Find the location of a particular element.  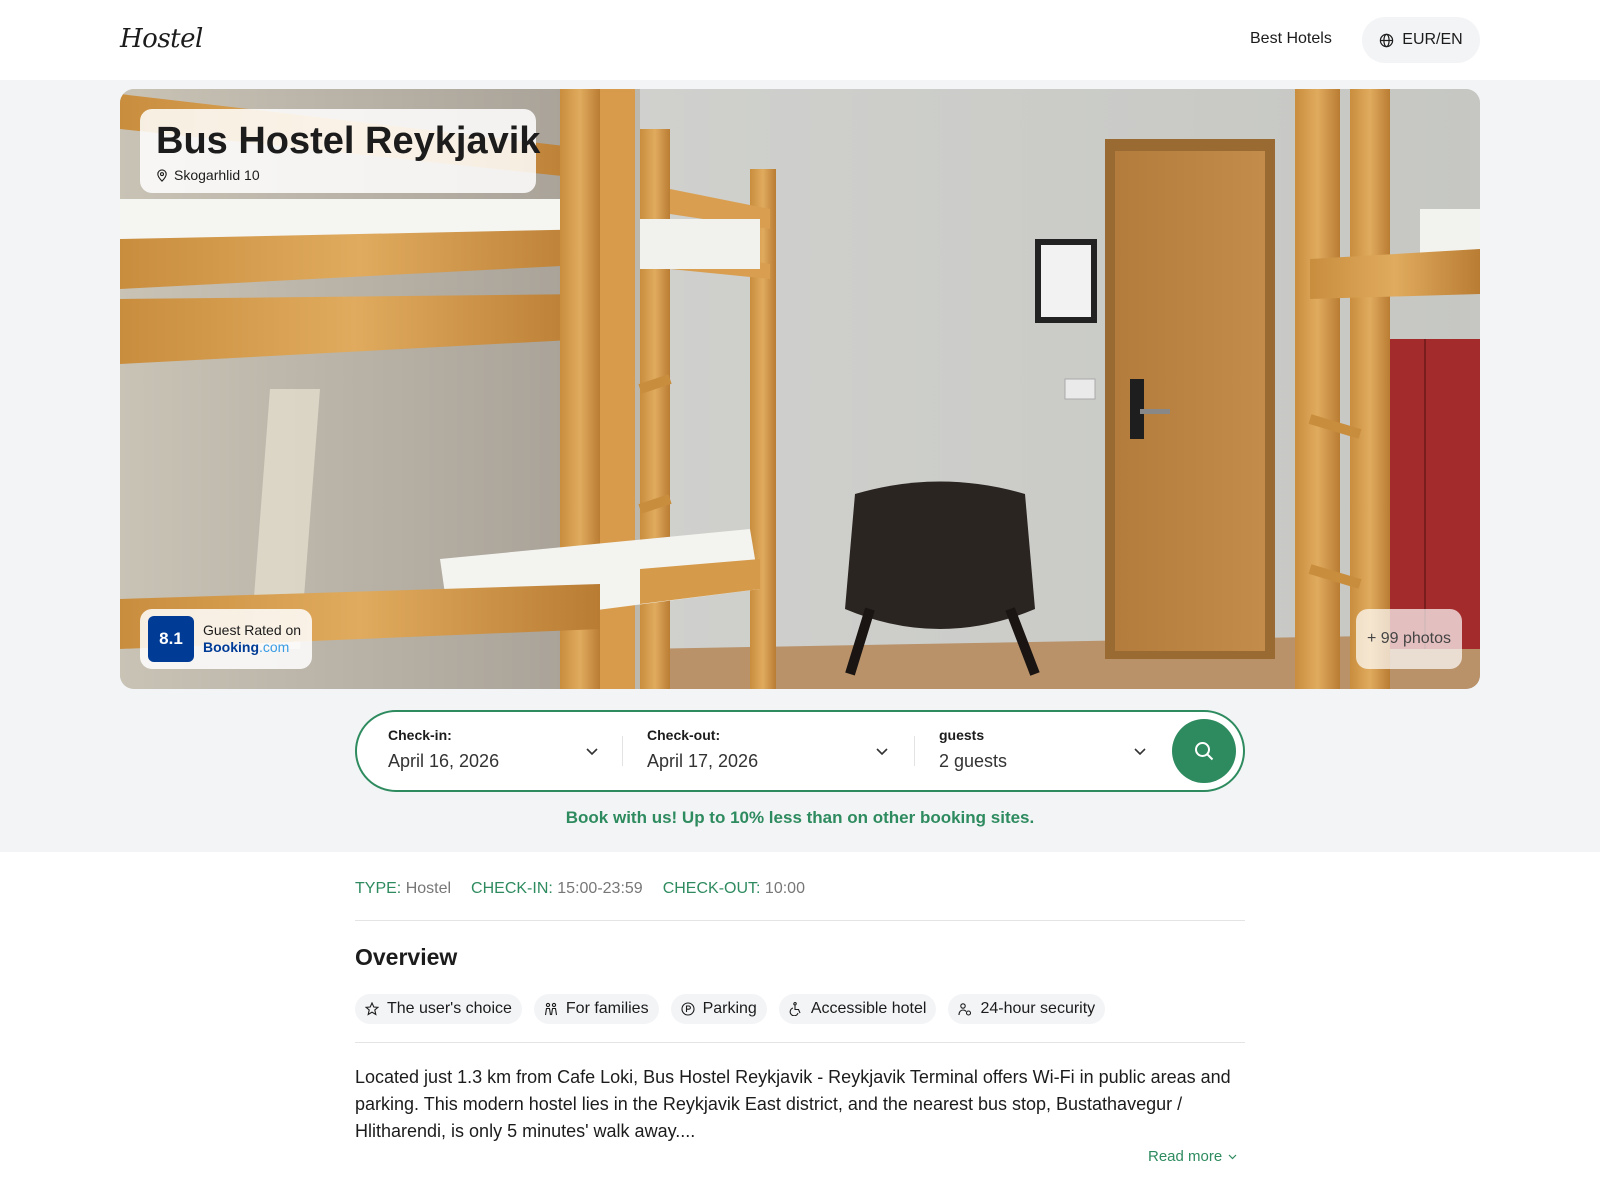

checkin-value: April 16, 2026 is located at coordinates (444, 761).